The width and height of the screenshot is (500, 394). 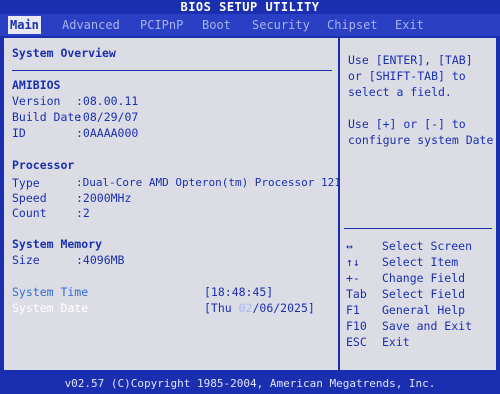 I want to click on count-label: Count, so click(x=29, y=213).